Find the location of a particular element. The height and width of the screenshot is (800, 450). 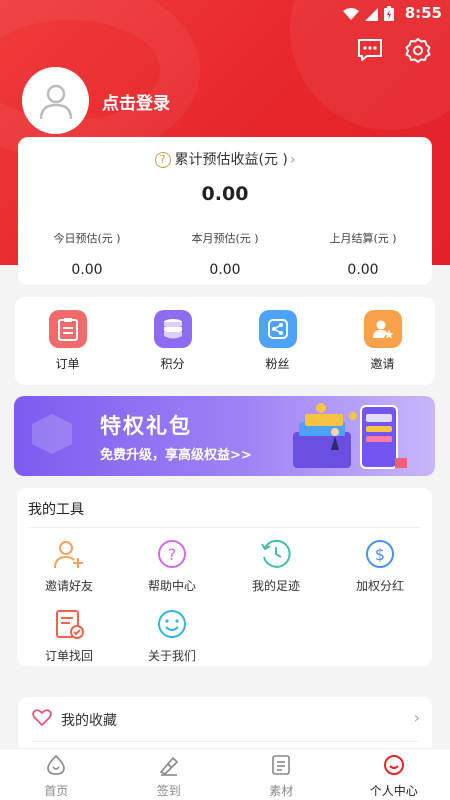

tab-label: 素材 is located at coordinates (281, 791).